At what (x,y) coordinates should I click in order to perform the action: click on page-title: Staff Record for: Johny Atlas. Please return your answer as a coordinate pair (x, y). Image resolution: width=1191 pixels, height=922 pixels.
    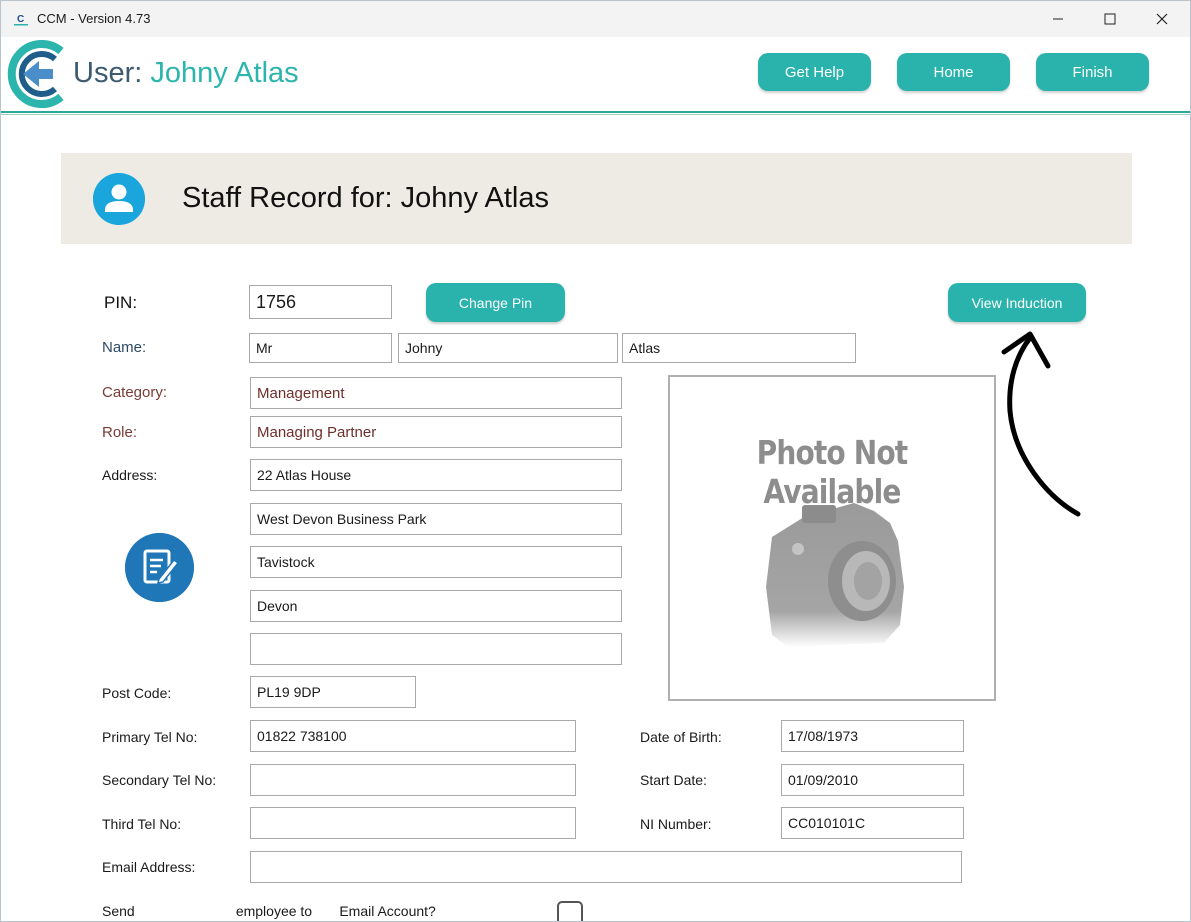
    Looking at the image, I should click on (365, 198).